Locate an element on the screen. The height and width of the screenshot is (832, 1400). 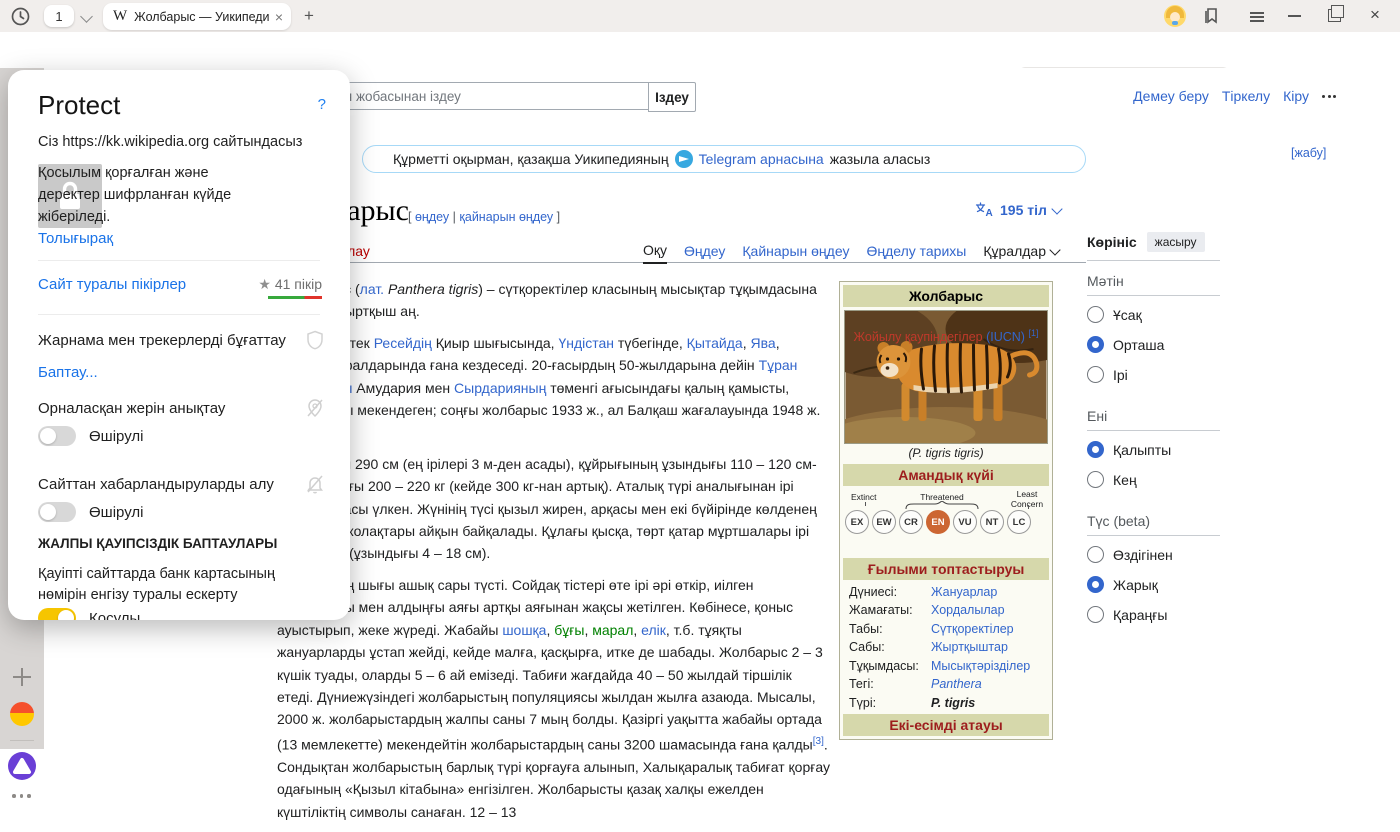
bookmarks-panel-icon is located at coordinates (1212, 18).